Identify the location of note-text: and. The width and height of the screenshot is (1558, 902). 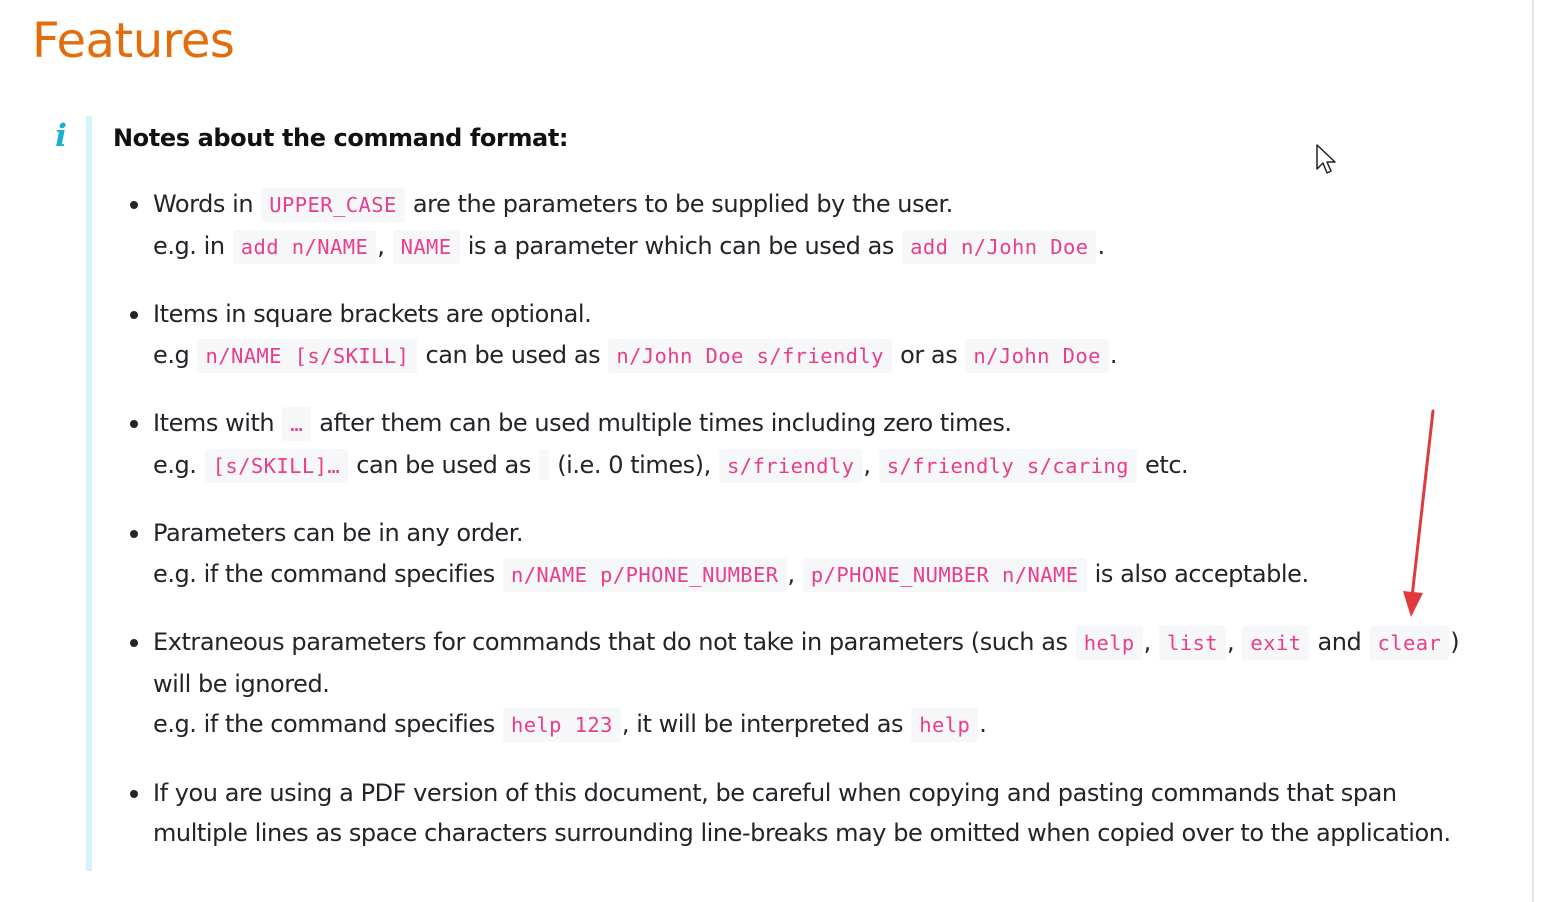
(1339, 642).